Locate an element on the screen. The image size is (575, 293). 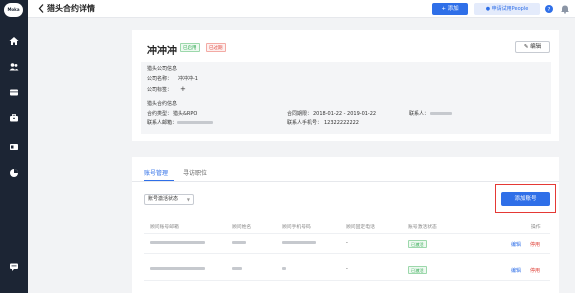
row1-email-redacted is located at coordinates (177, 243).